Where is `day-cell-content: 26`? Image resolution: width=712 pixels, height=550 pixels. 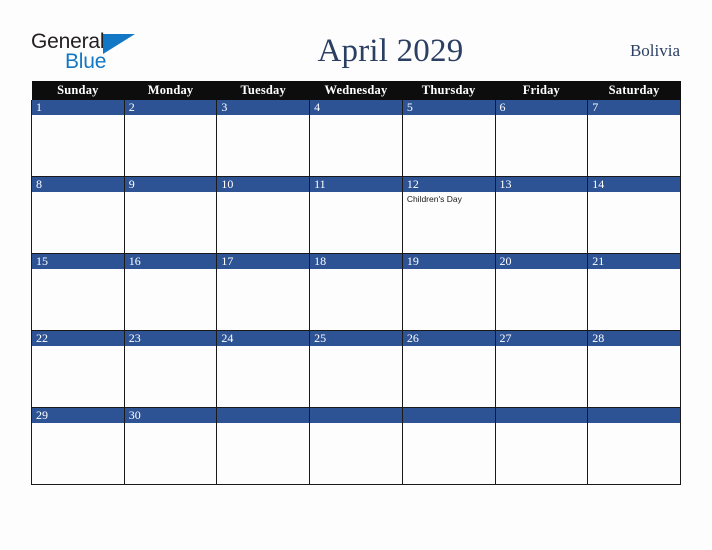 day-cell-content: 26 is located at coordinates (448, 369).